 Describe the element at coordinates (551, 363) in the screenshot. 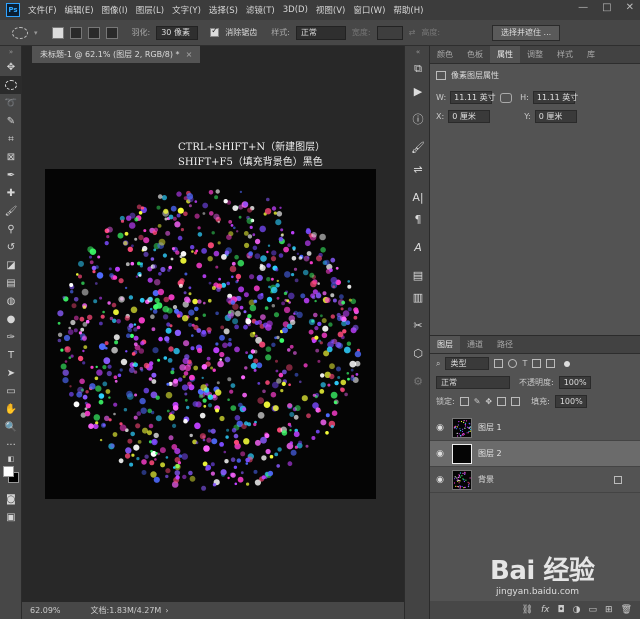

I see `filter-smart-object-icon` at that location.